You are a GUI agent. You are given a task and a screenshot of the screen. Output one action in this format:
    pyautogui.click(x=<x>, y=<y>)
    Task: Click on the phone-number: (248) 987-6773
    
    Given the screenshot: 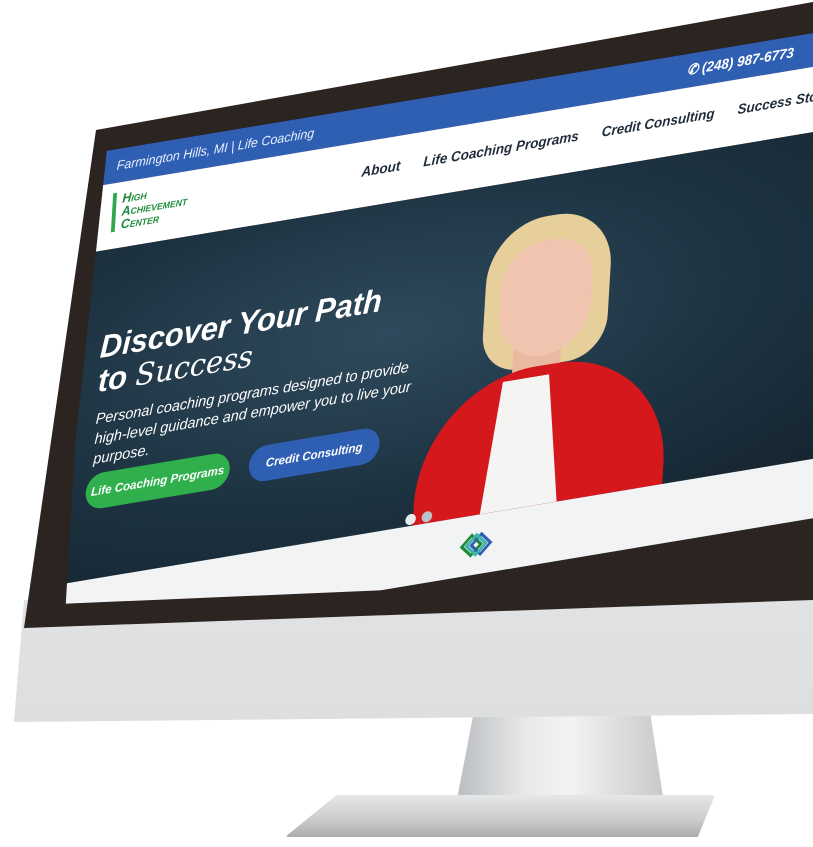 What is the action you would take?
    pyautogui.click(x=748, y=60)
    